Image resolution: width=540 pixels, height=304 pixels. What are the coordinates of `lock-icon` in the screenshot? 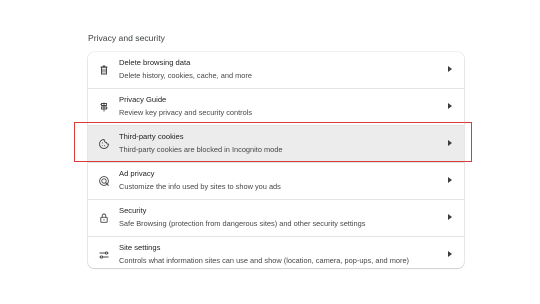 It's located at (104, 218).